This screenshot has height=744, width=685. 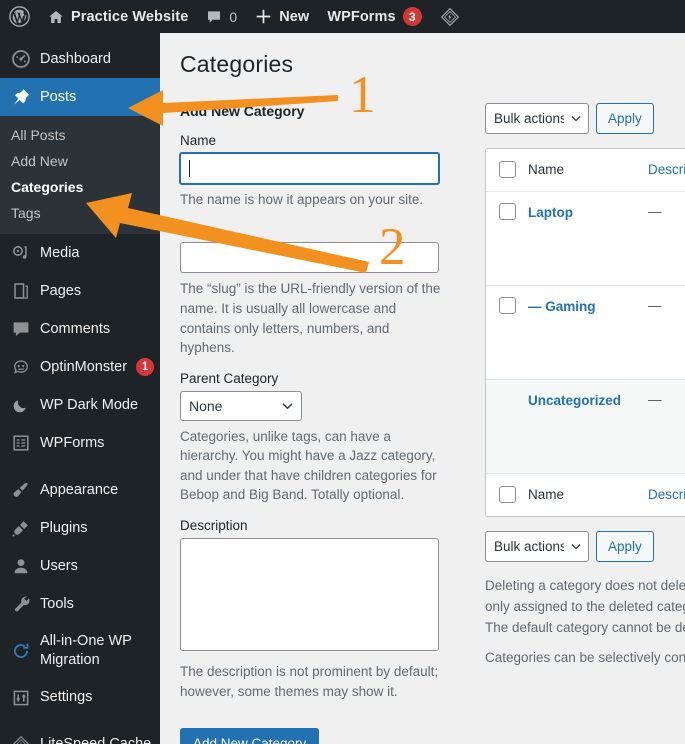 I want to click on table-row: Uncategorized —, so click(x=585, y=426).